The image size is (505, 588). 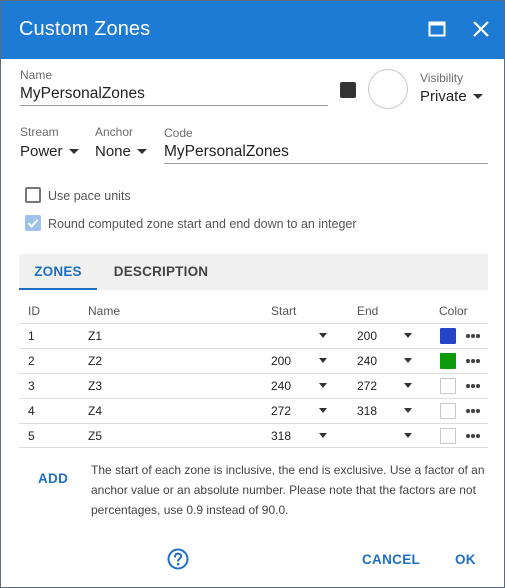 I want to click on row-1-end: 200, so click(x=367, y=336).